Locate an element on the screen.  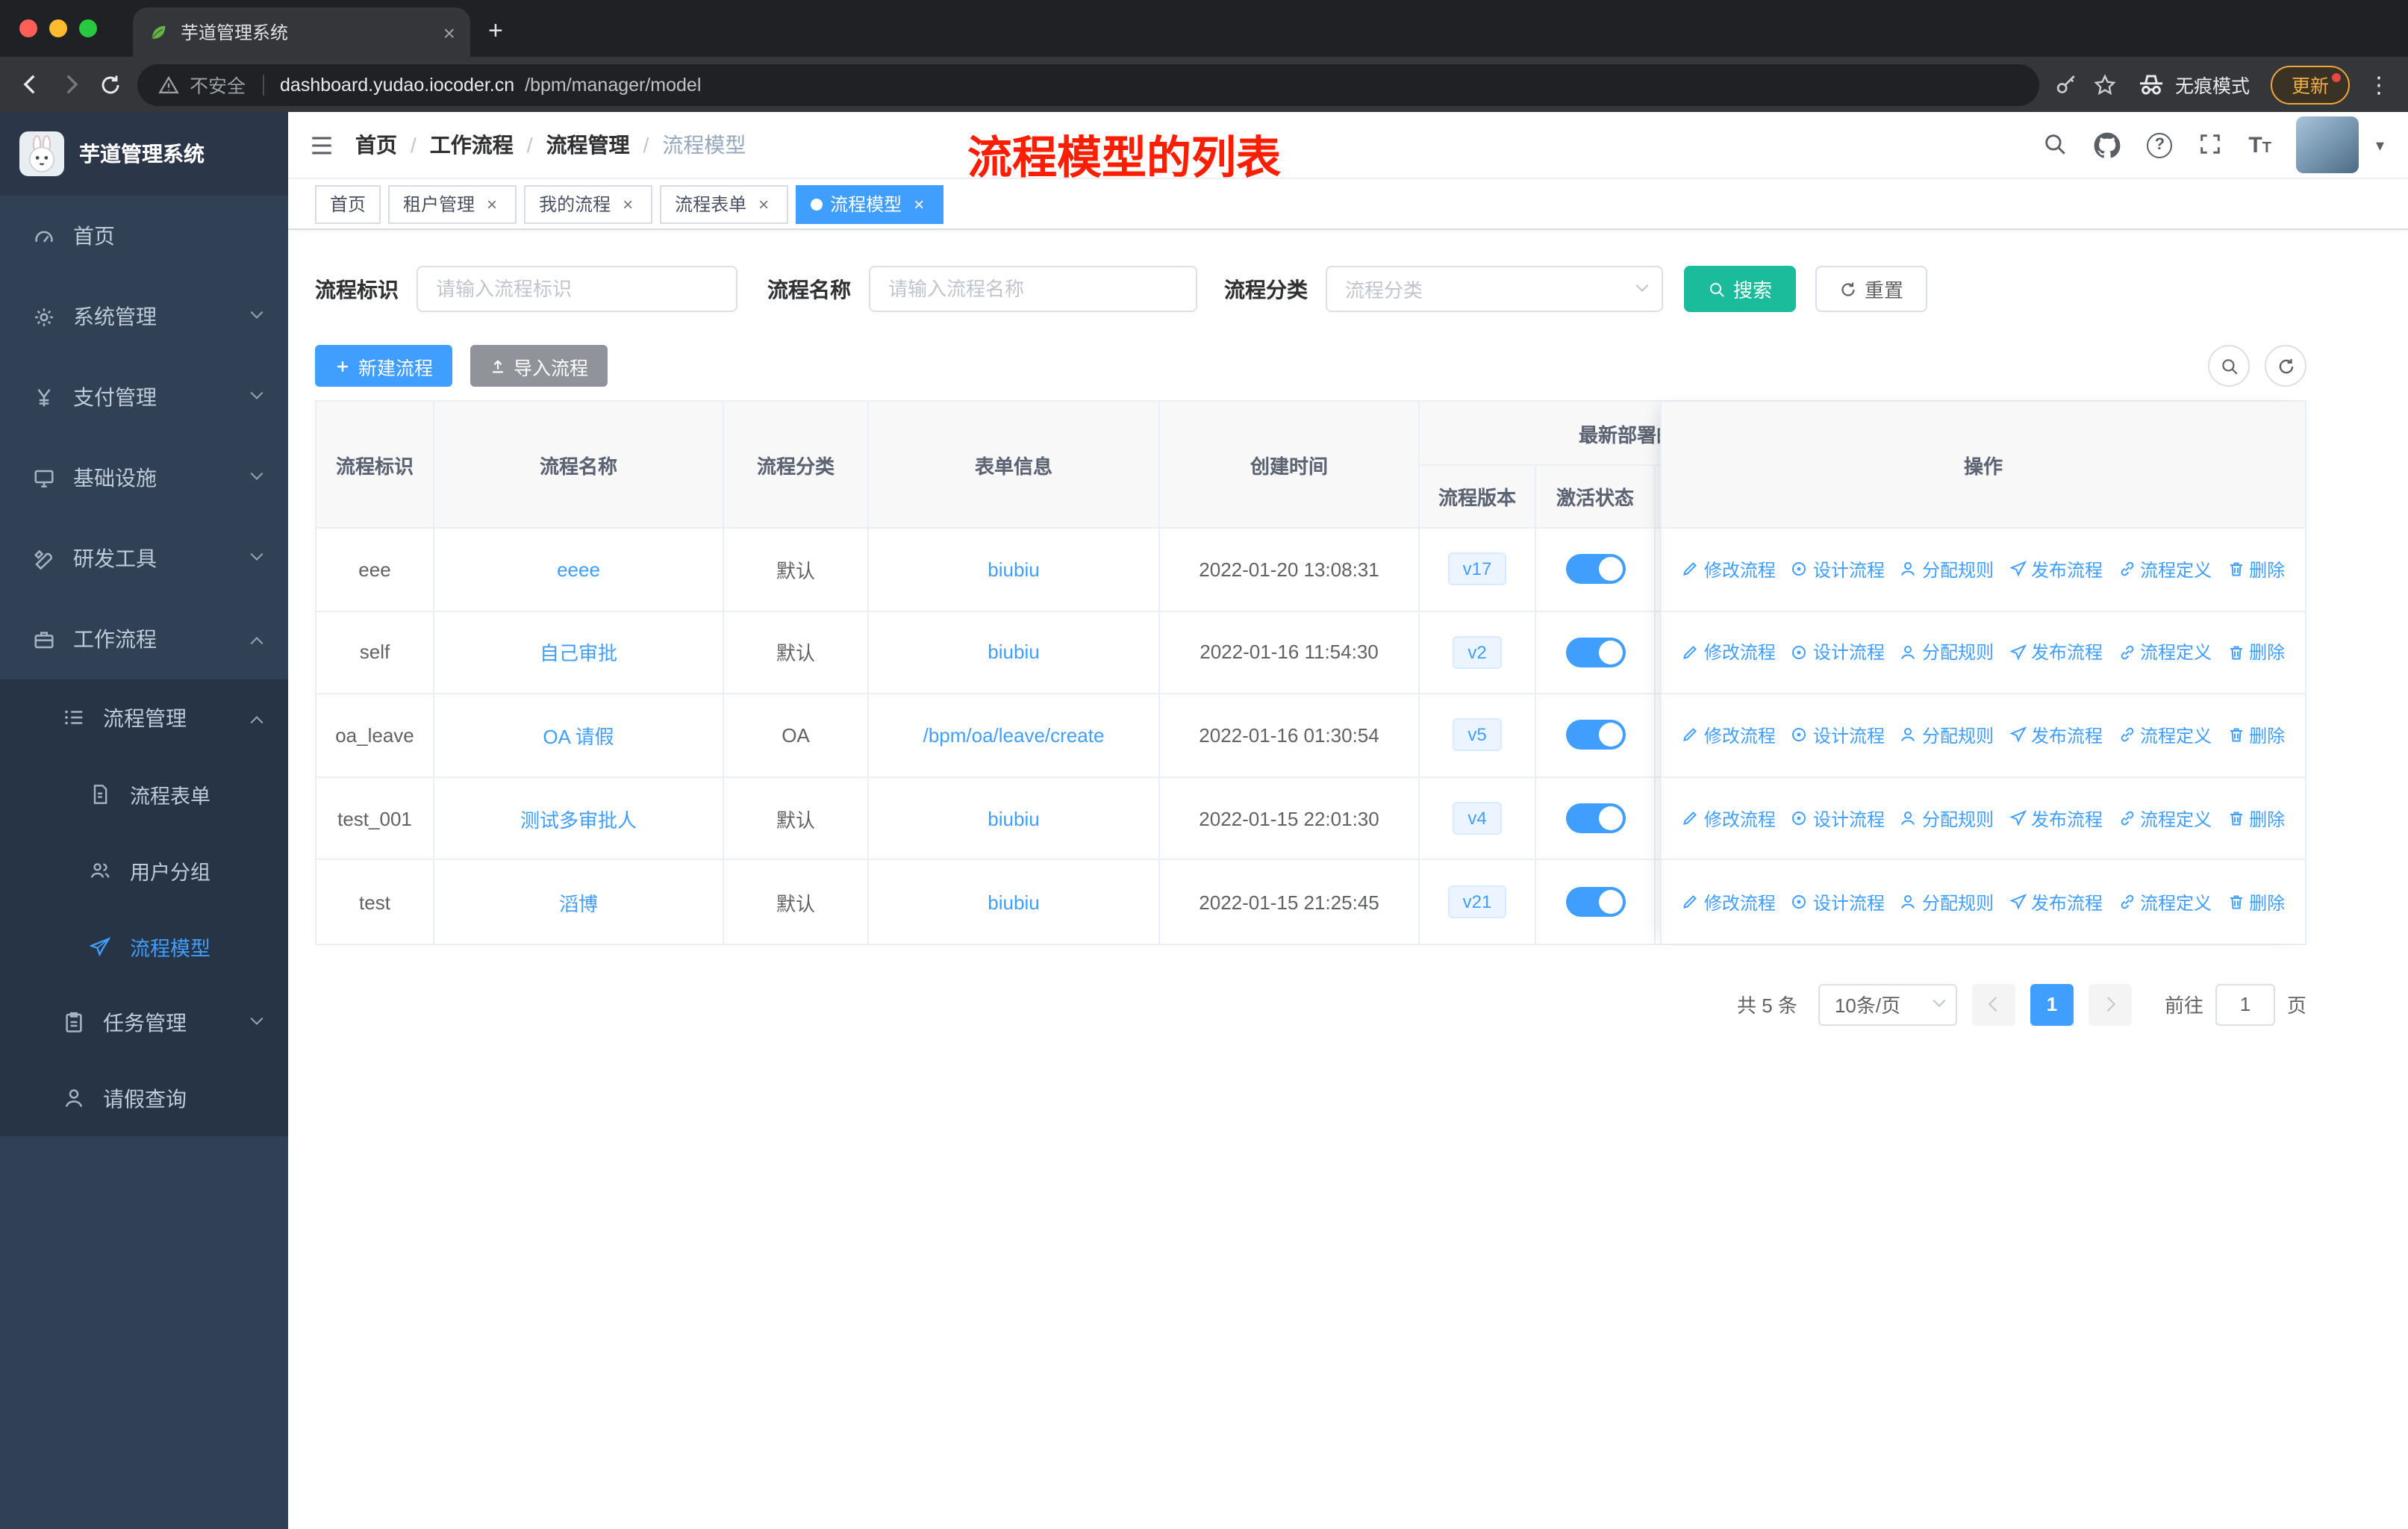
model-name-link: 滔博 is located at coordinates (578, 902).